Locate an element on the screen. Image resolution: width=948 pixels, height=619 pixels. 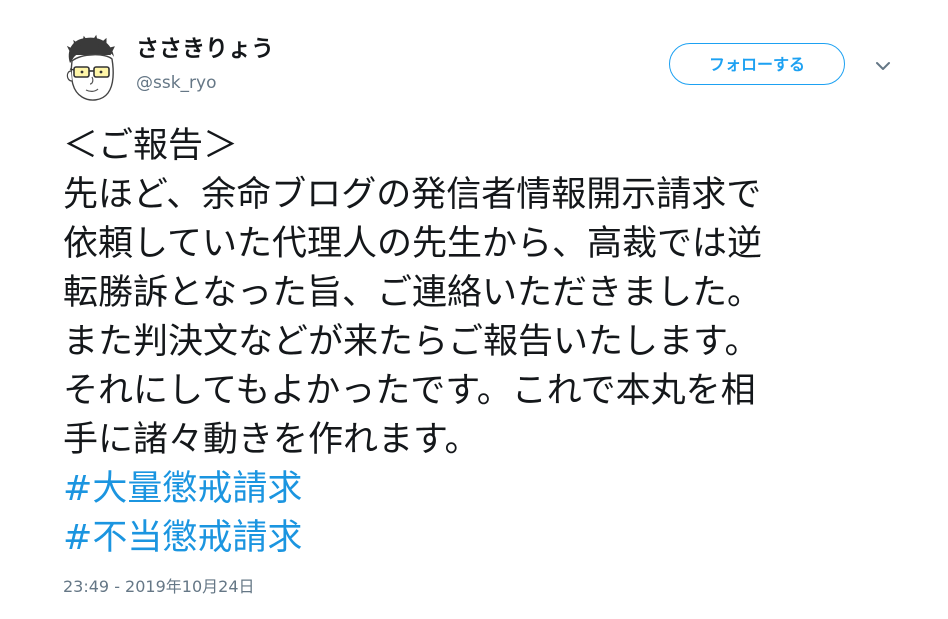
display-name: ささきりょう is located at coordinates (205, 49).